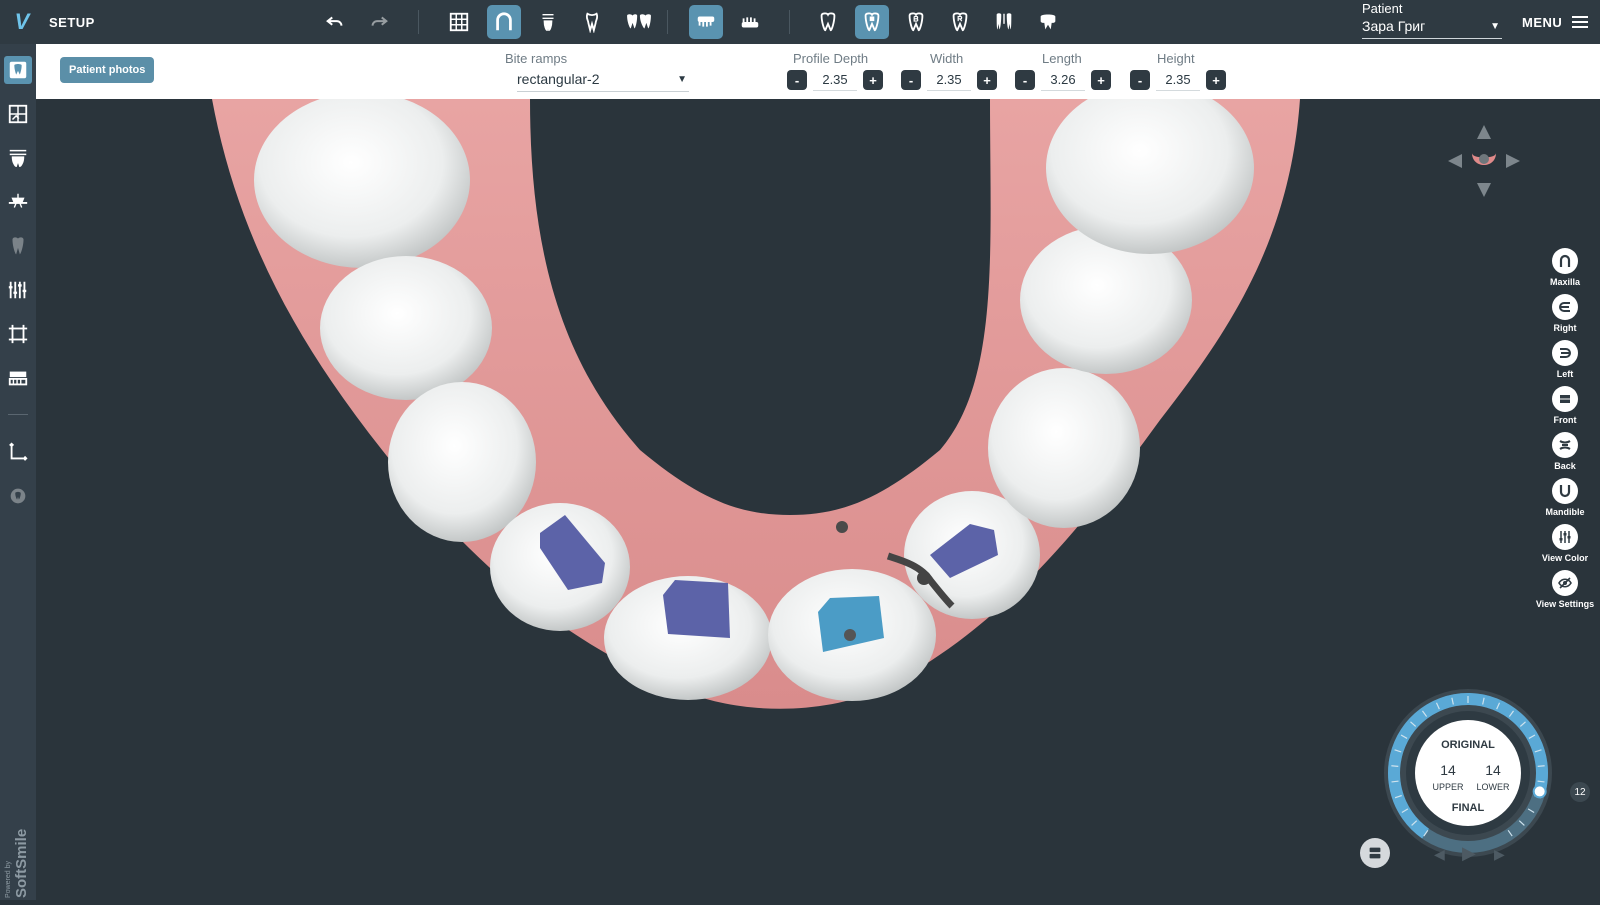 The height and width of the screenshot is (905, 1600). I want to click on profile-depth-plus-button: +, so click(873, 80).